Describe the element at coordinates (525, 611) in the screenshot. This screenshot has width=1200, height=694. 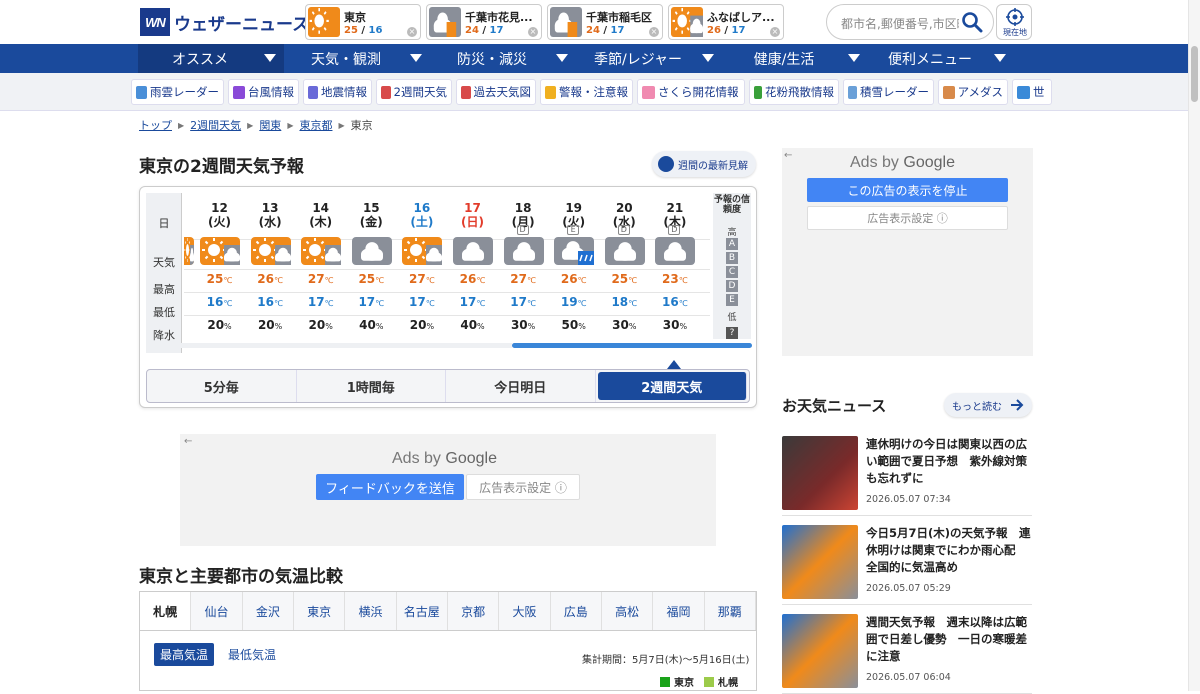
I see `compare-city-tab: 大阪` at that location.